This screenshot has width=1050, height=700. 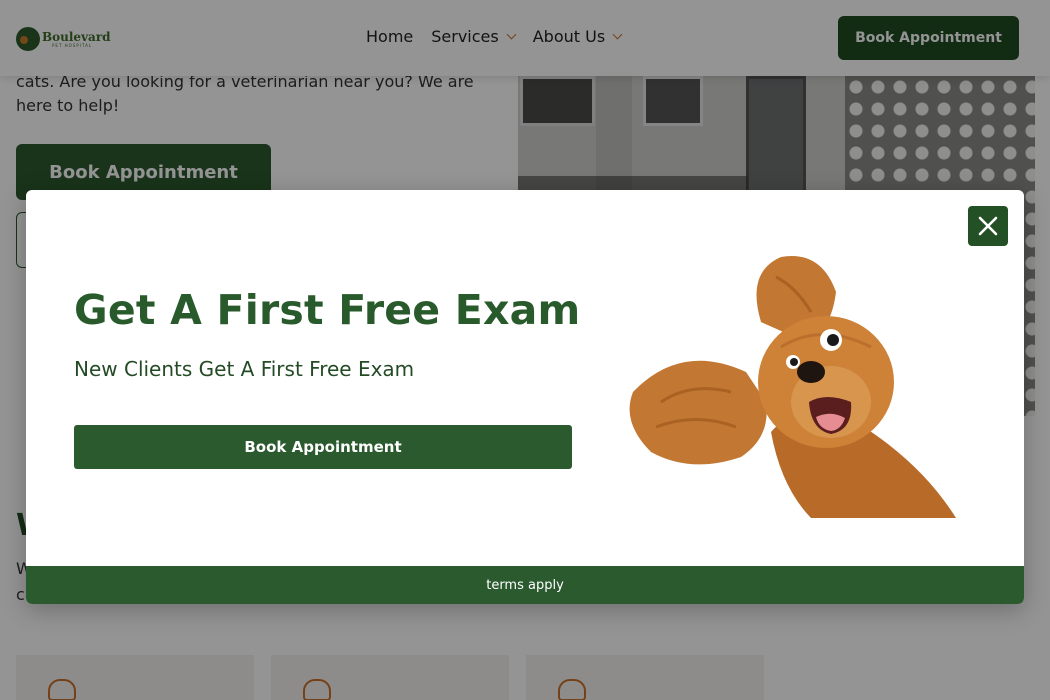 I want to click on terms-bar: terms apply, so click(x=525, y=585).